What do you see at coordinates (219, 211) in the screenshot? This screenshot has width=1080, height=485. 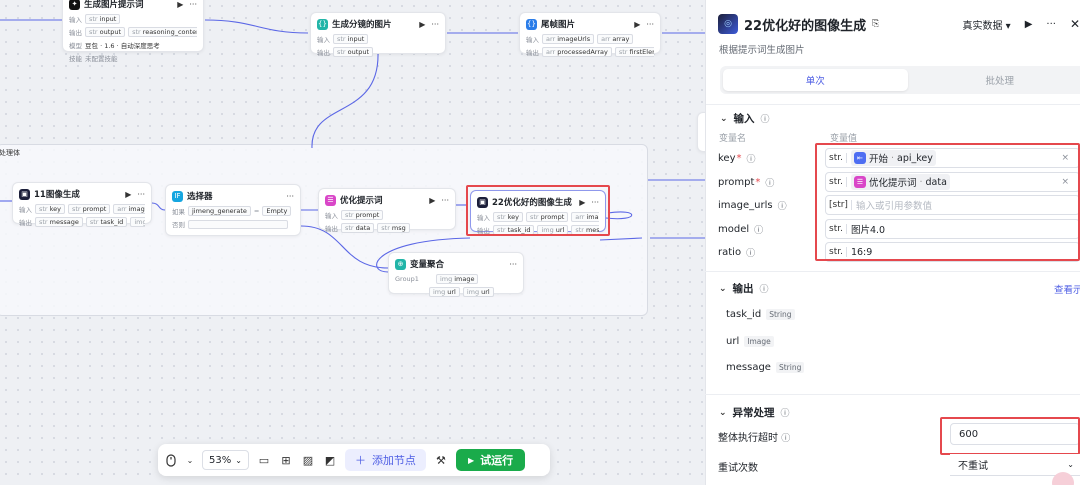 I see `condition-left: jimeng_generate` at bounding box center [219, 211].